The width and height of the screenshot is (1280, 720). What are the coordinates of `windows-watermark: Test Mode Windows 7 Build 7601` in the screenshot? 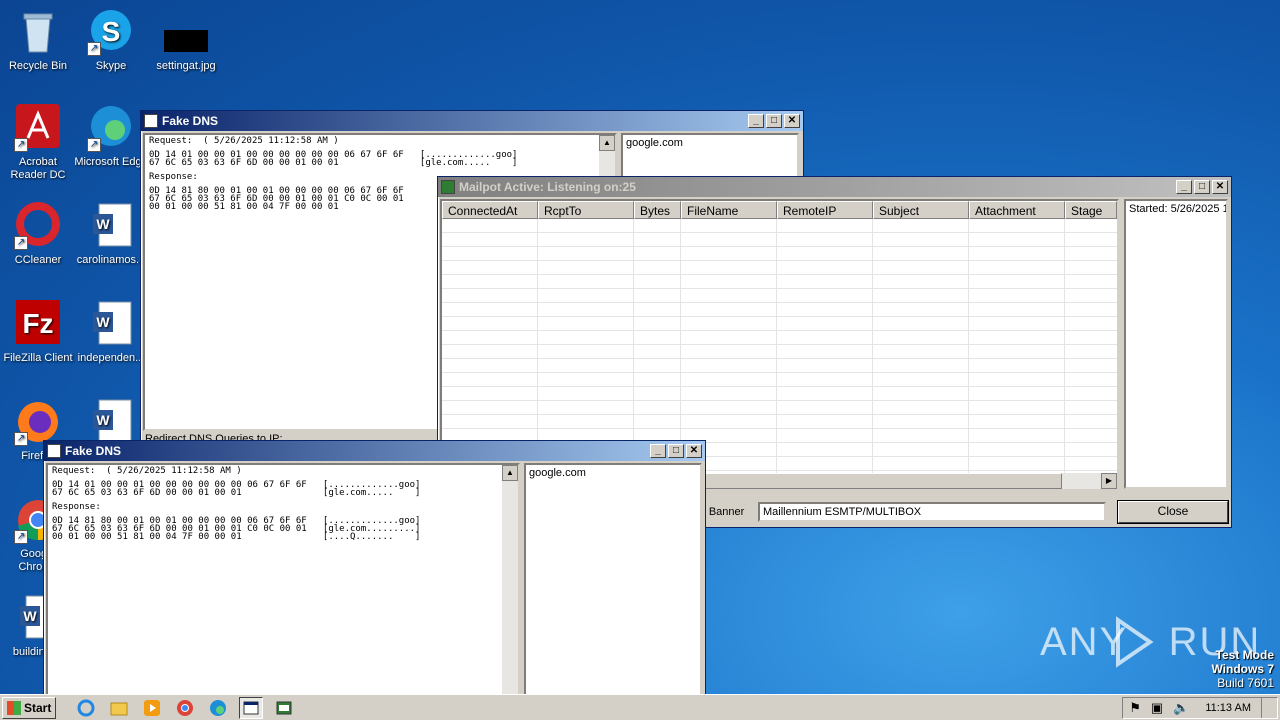 It's located at (1227, 669).